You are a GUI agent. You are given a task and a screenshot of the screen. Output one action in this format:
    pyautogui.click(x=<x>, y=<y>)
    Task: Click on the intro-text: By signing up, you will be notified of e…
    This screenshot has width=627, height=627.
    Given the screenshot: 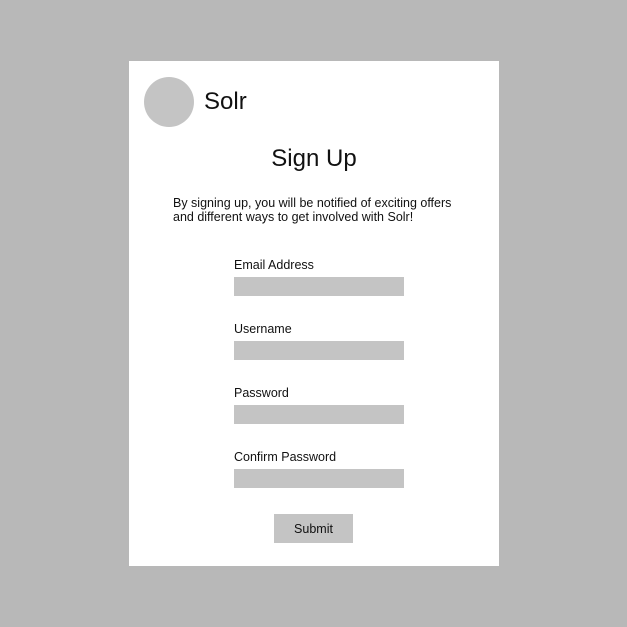 What is the action you would take?
    pyautogui.click(x=312, y=210)
    